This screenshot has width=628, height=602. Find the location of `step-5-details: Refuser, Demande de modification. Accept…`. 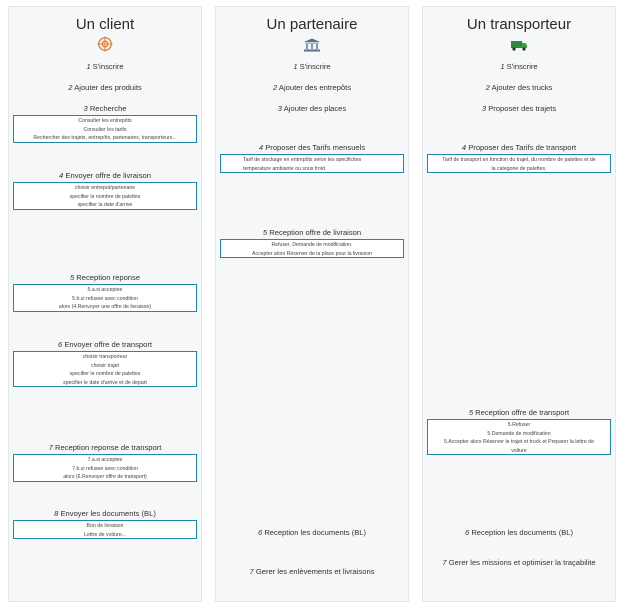

step-5-details: Refuser, Demande de modification. Accept… is located at coordinates (312, 248).